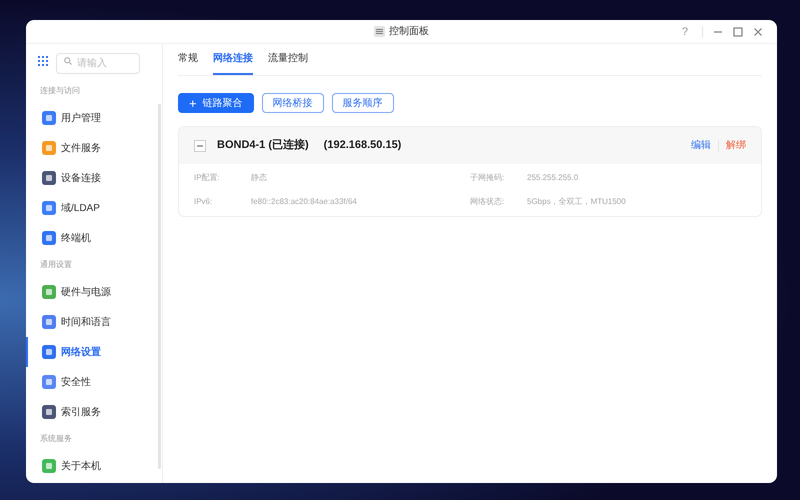 This screenshot has width=800, height=500. What do you see at coordinates (59, 91) in the screenshot?
I see `group-heading: 连接与访问` at bounding box center [59, 91].